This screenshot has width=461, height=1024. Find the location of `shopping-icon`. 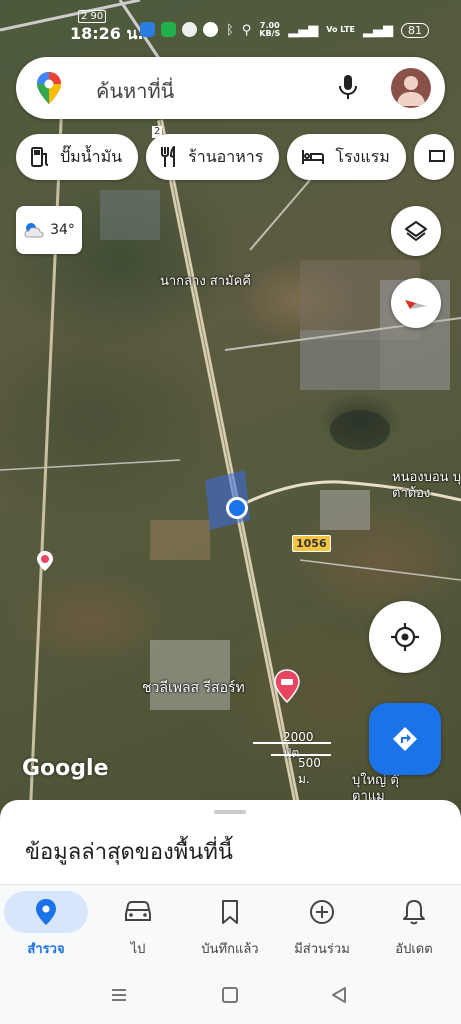

shopping-icon is located at coordinates (436, 156).